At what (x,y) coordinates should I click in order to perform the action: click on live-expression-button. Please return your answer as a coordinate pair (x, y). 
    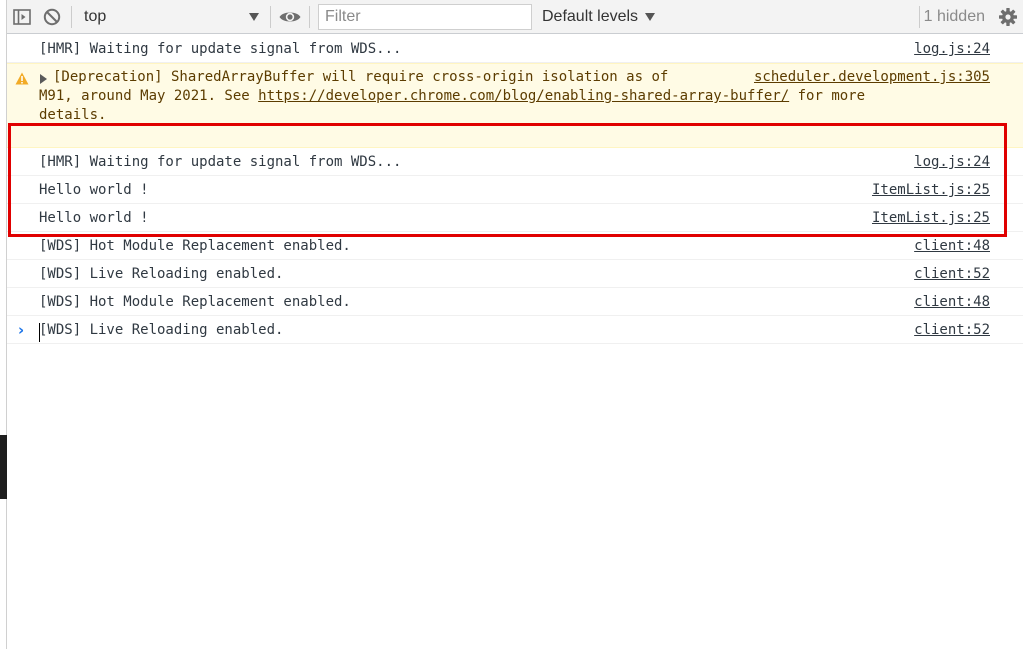
    Looking at the image, I should click on (290, 17).